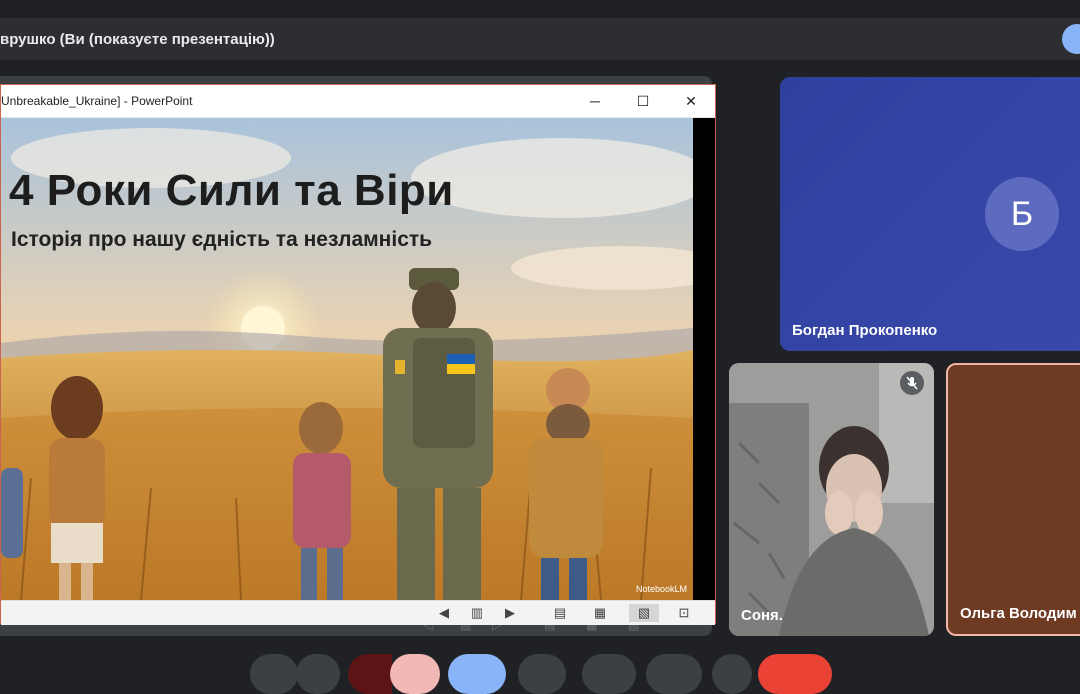 Image resolution: width=1080 pixels, height=694 pixels. Describe the element at coordinates (97, 101) in the screenshot. I see `window-title: Unbreakable_Ukraine] - PowerPoint` at that location.